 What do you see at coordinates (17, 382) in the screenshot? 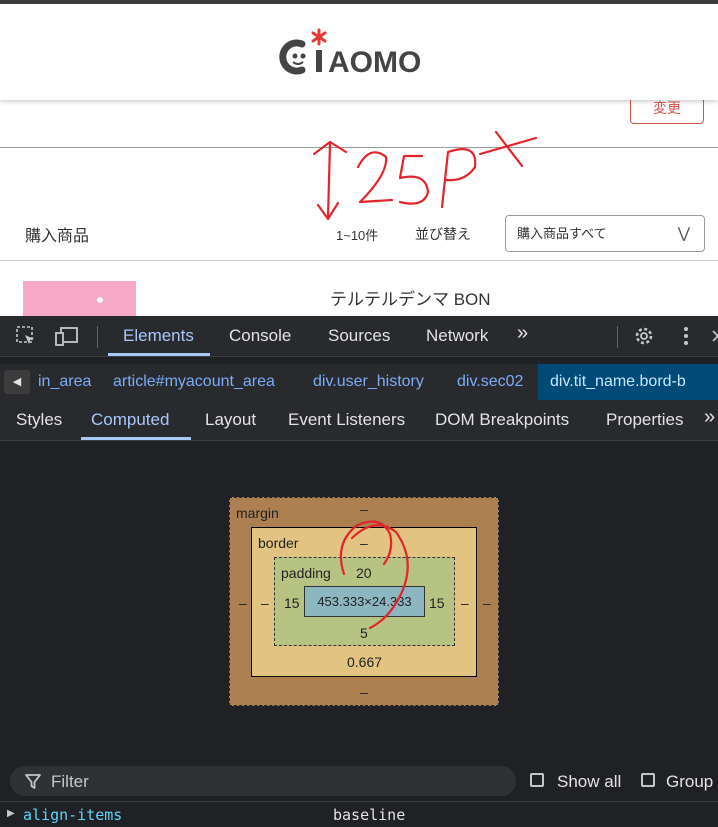
I see `scroll-left-icon: ◀` at bounding box center [17, 382].